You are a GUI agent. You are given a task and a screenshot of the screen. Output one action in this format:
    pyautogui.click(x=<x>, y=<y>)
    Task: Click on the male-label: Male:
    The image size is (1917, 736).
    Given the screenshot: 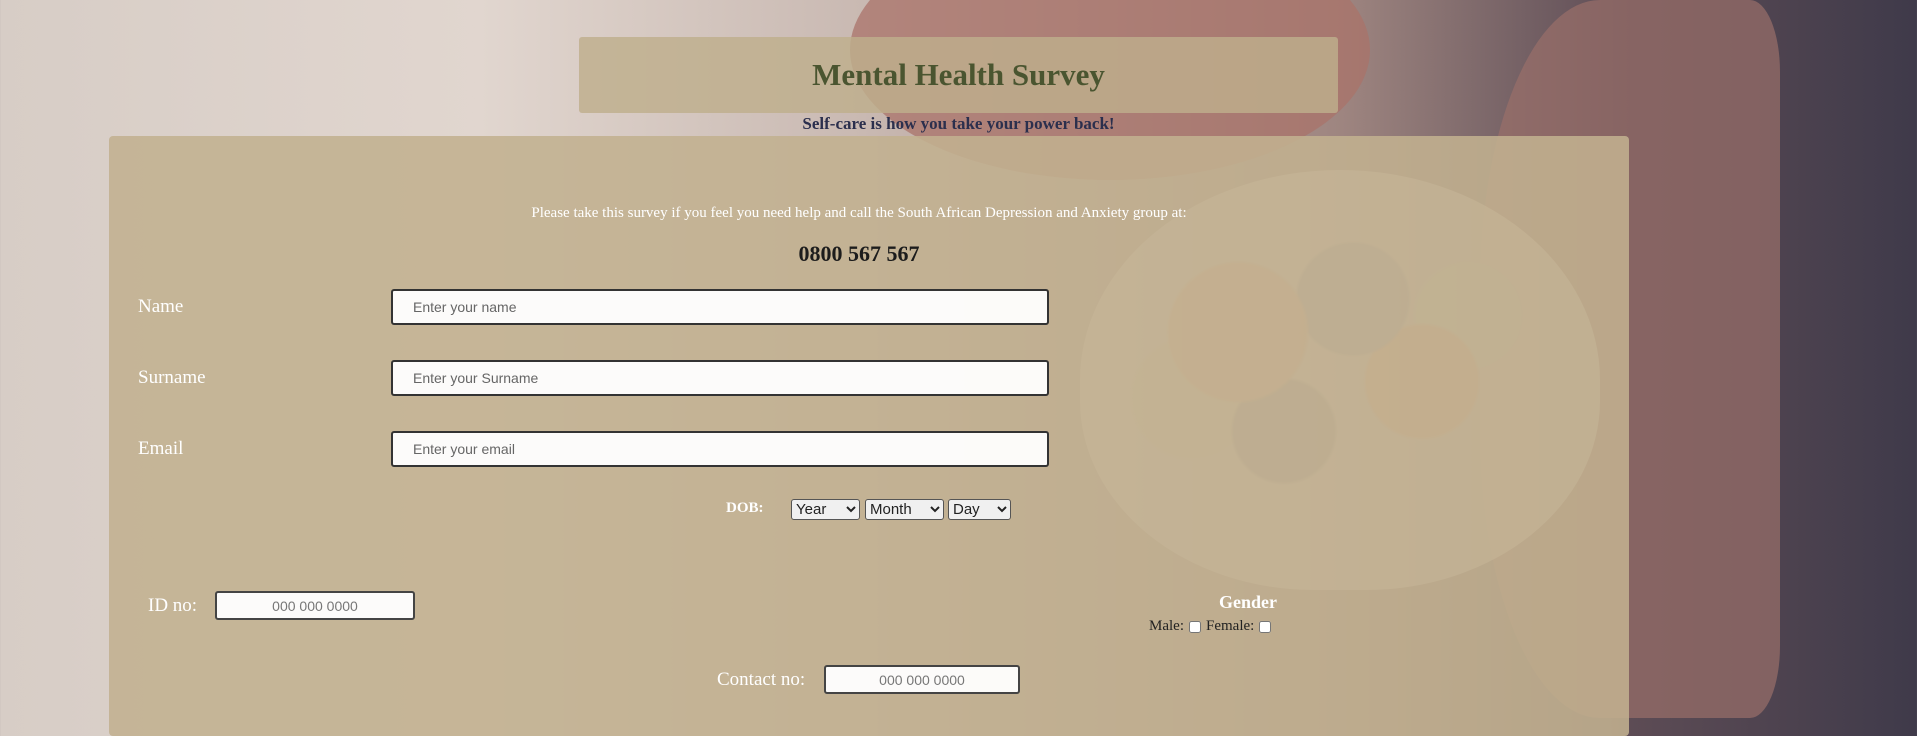 What is the action you would take?
    pyautogui.click(x=1166, y=626)
    